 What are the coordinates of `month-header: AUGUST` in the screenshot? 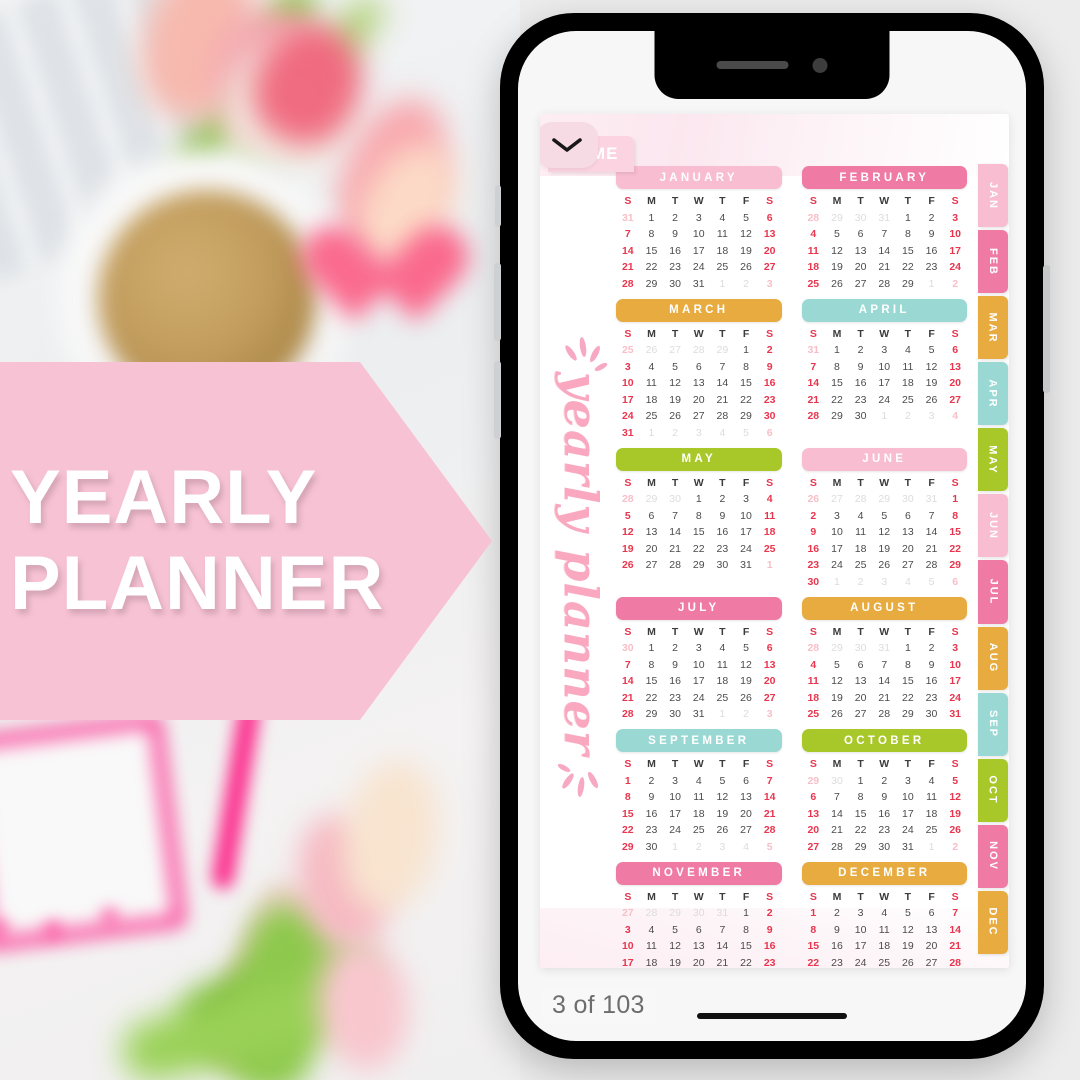 It's located at (884, 608).